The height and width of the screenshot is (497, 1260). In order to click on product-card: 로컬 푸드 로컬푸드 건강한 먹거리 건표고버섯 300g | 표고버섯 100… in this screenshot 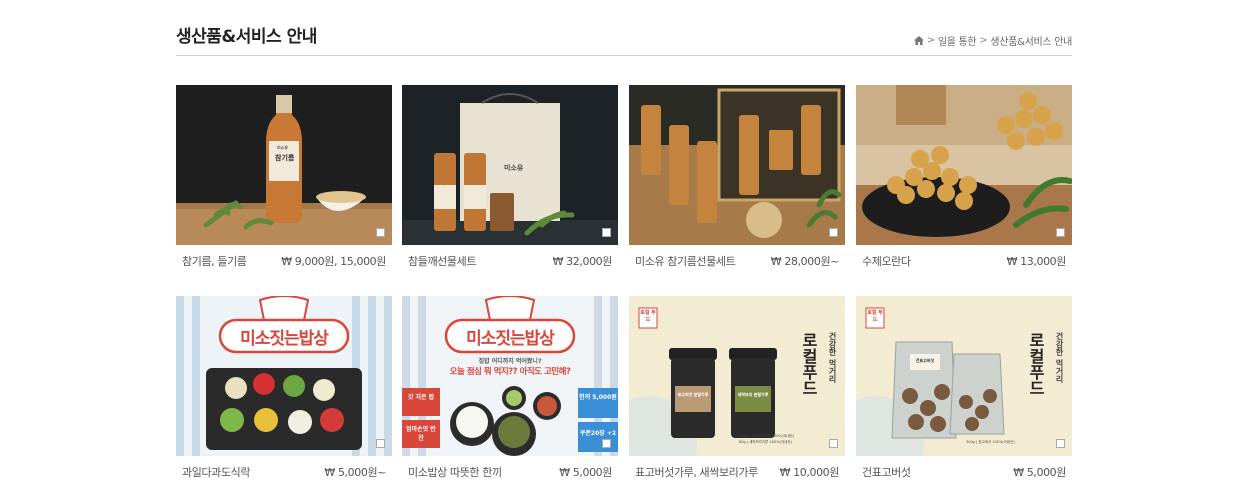, I will do `click(964, 387)`.